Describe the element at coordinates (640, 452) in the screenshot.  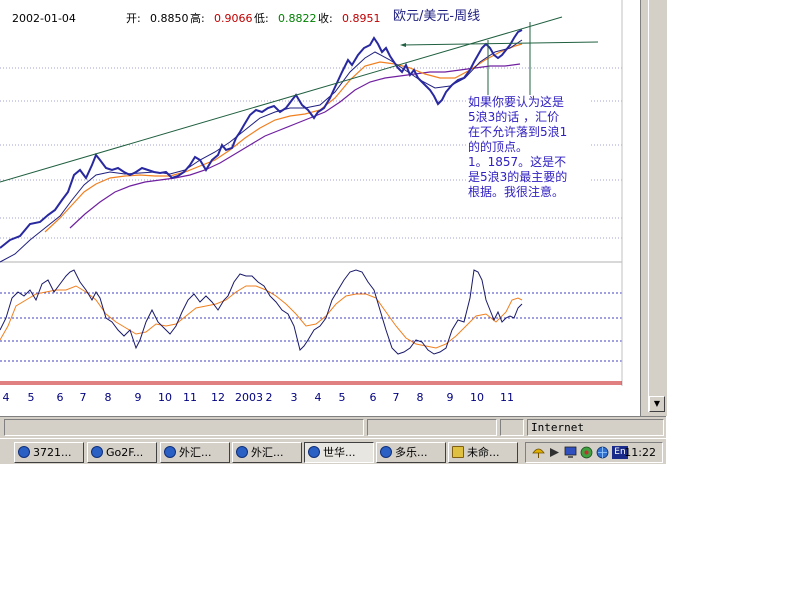
I see `clock: 11:22` at that location.